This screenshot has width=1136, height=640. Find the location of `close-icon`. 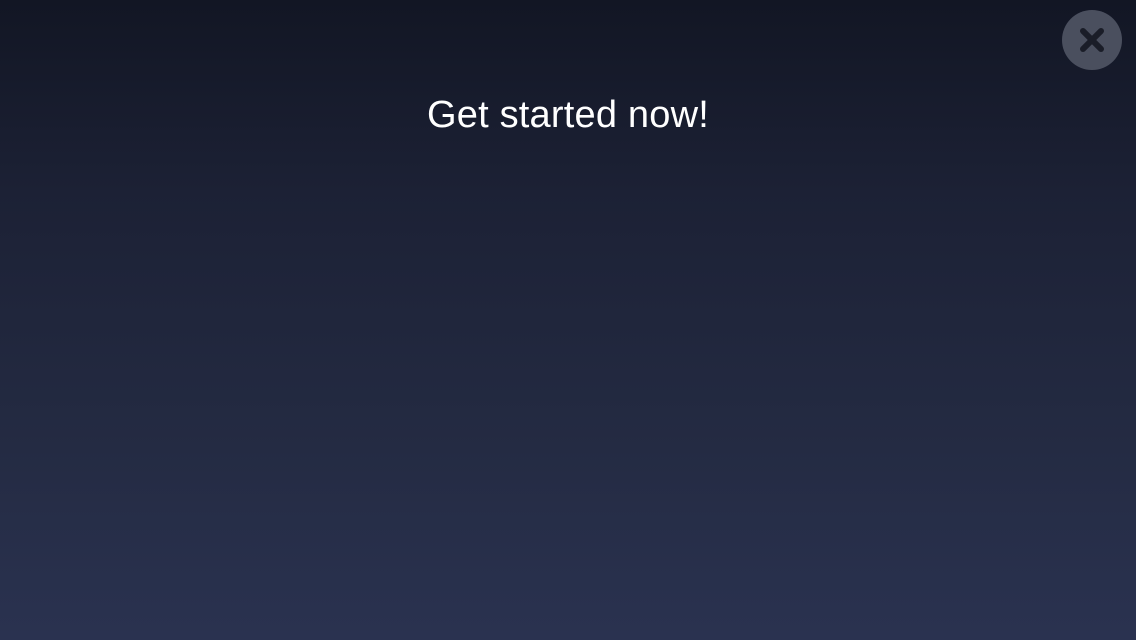

close-icon is located at coordinates (1092, 40).